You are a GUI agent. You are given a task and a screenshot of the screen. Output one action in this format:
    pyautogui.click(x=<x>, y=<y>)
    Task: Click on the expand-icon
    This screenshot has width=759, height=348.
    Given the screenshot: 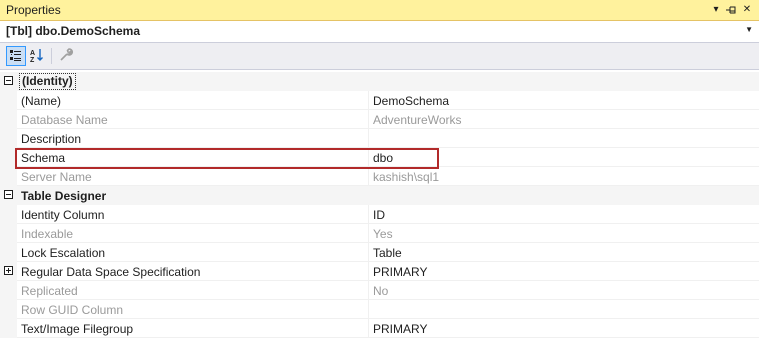 What is the action you would take?
    pyautogui.click(x=8, y=270)
    